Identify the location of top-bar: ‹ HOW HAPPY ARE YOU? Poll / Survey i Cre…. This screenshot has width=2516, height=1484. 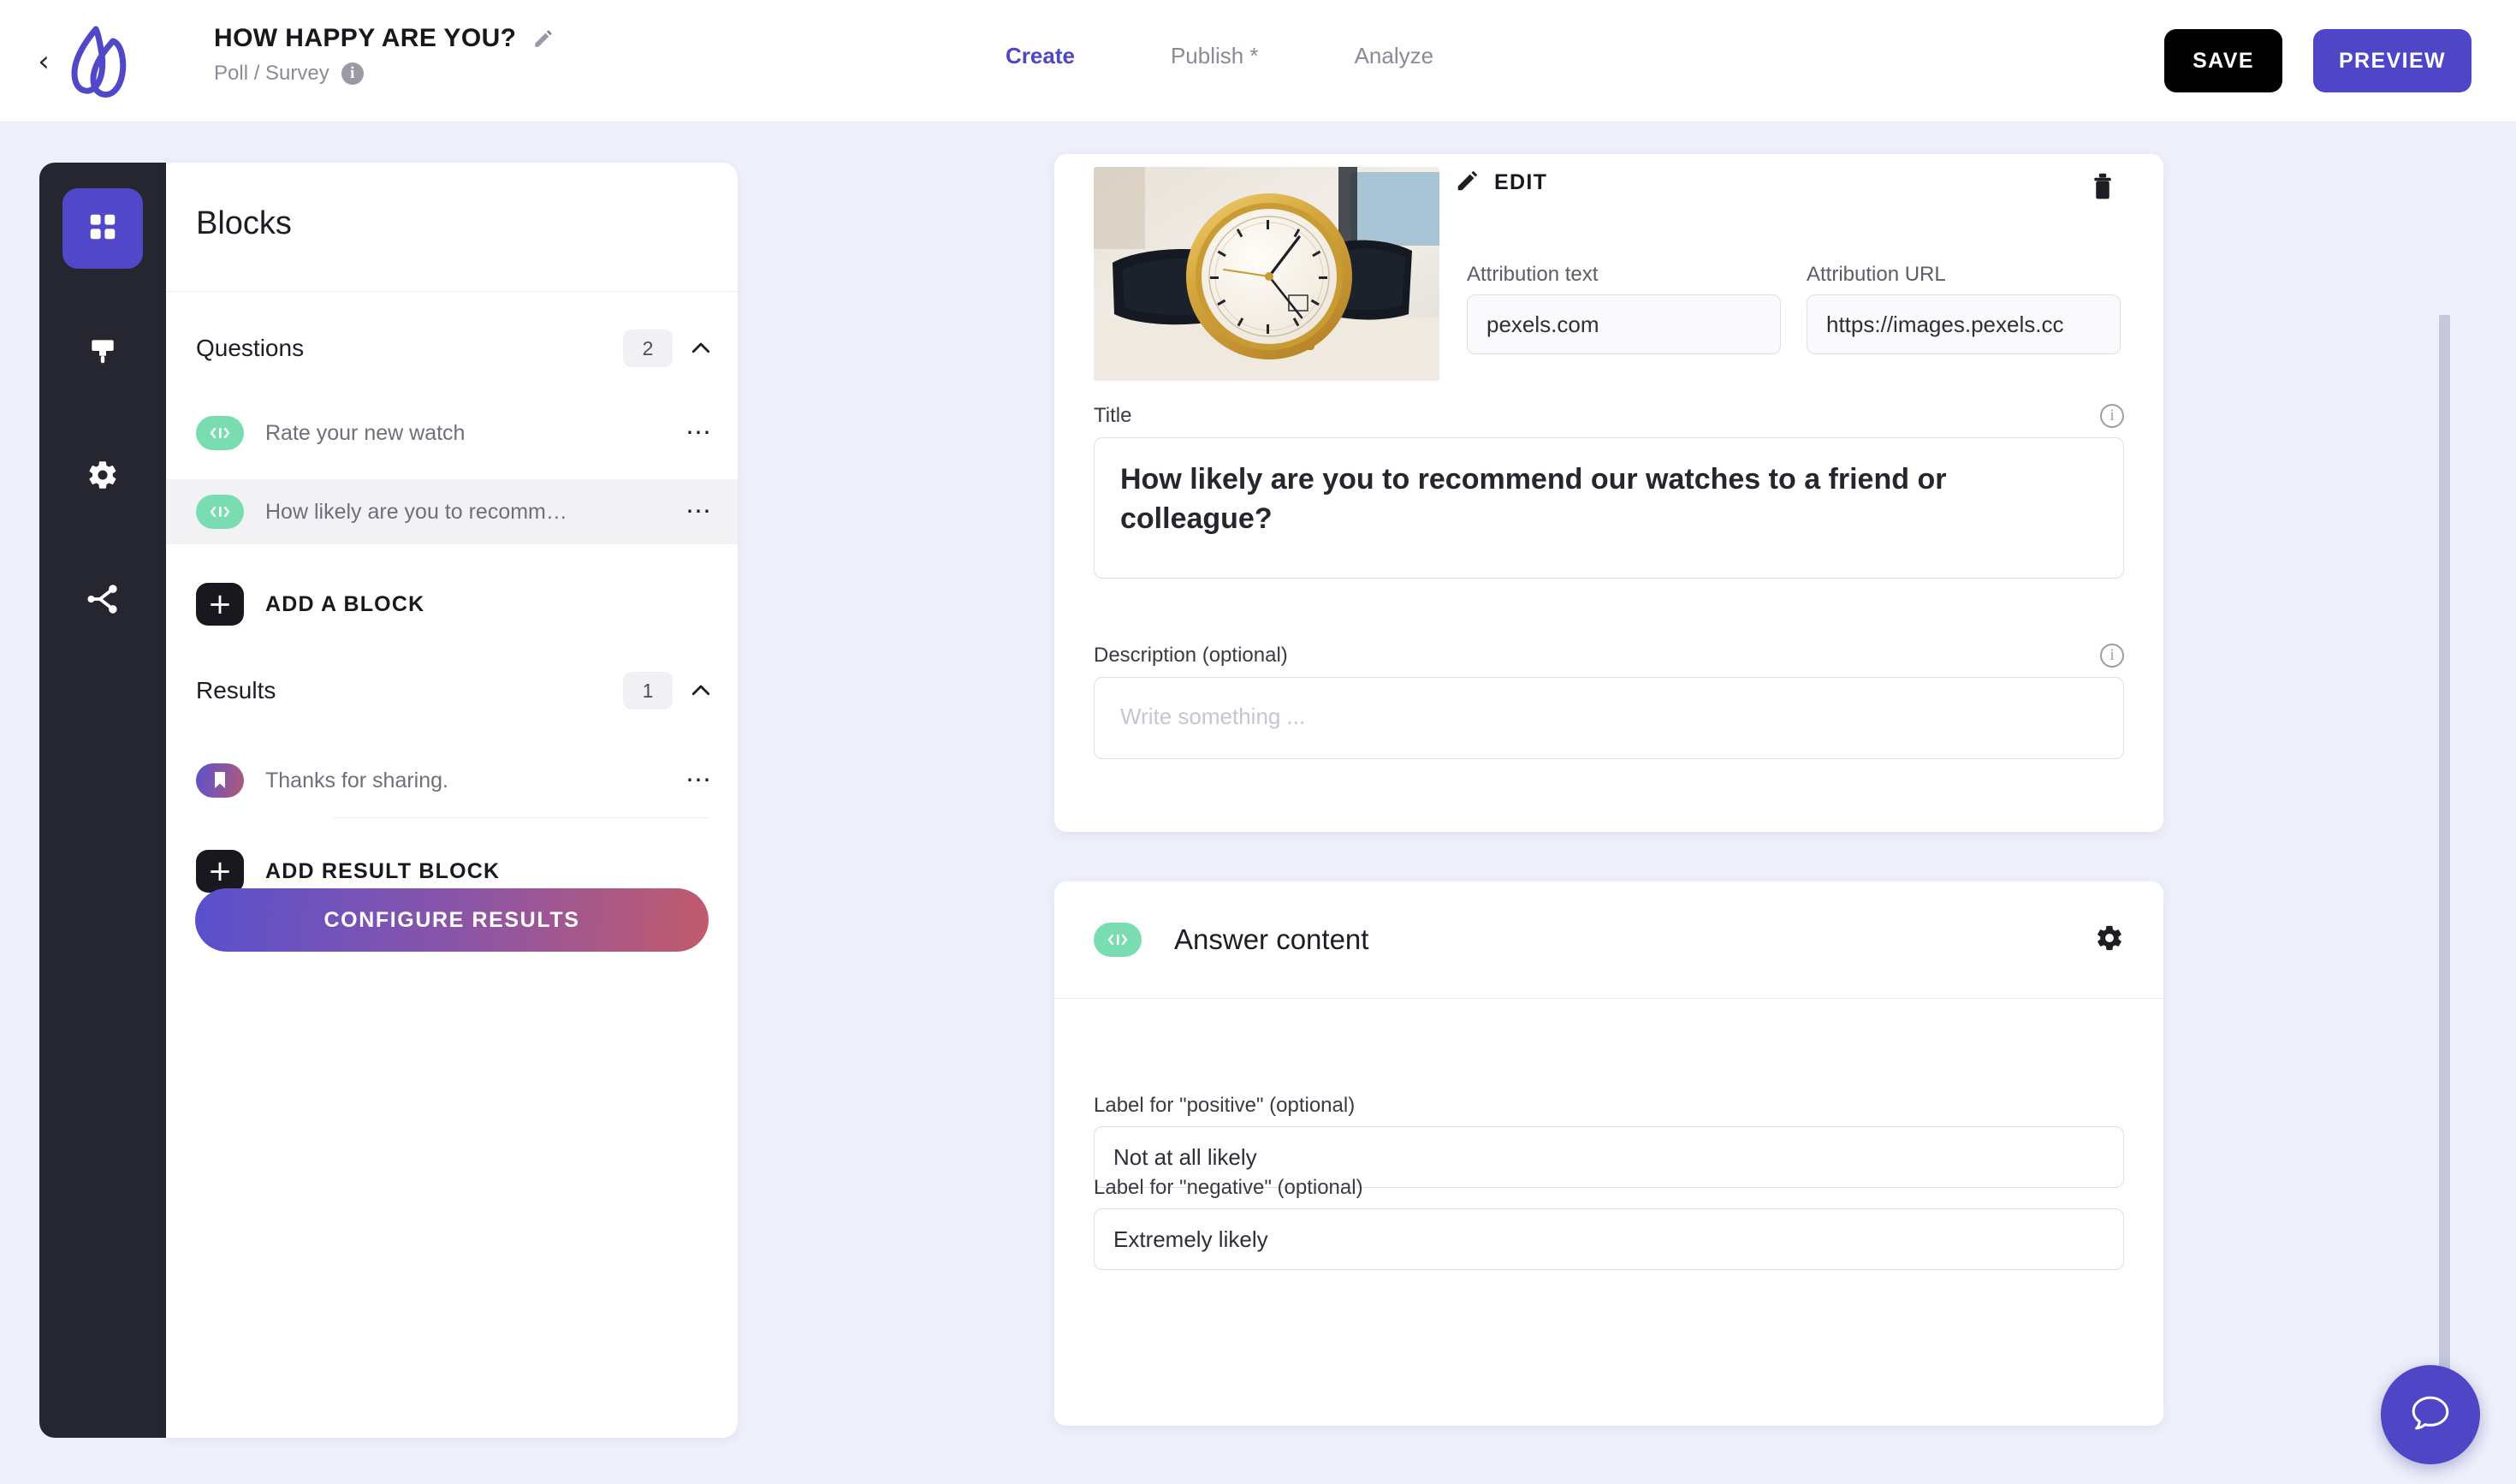
(1258, 61).